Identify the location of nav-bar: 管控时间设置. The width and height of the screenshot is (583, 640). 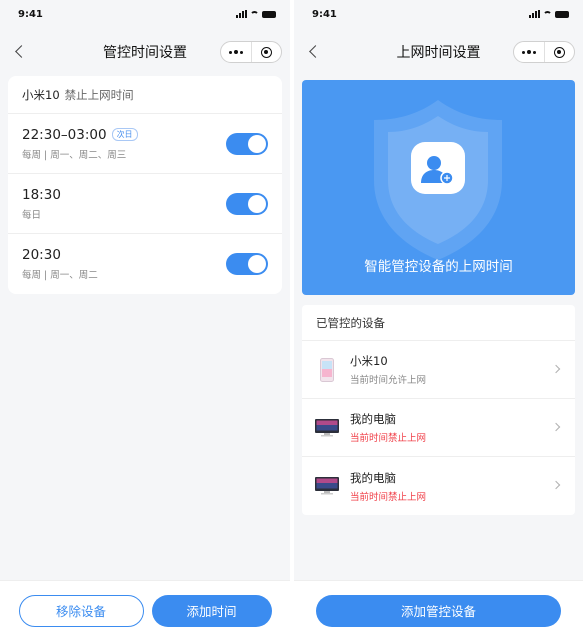
(145, 52).